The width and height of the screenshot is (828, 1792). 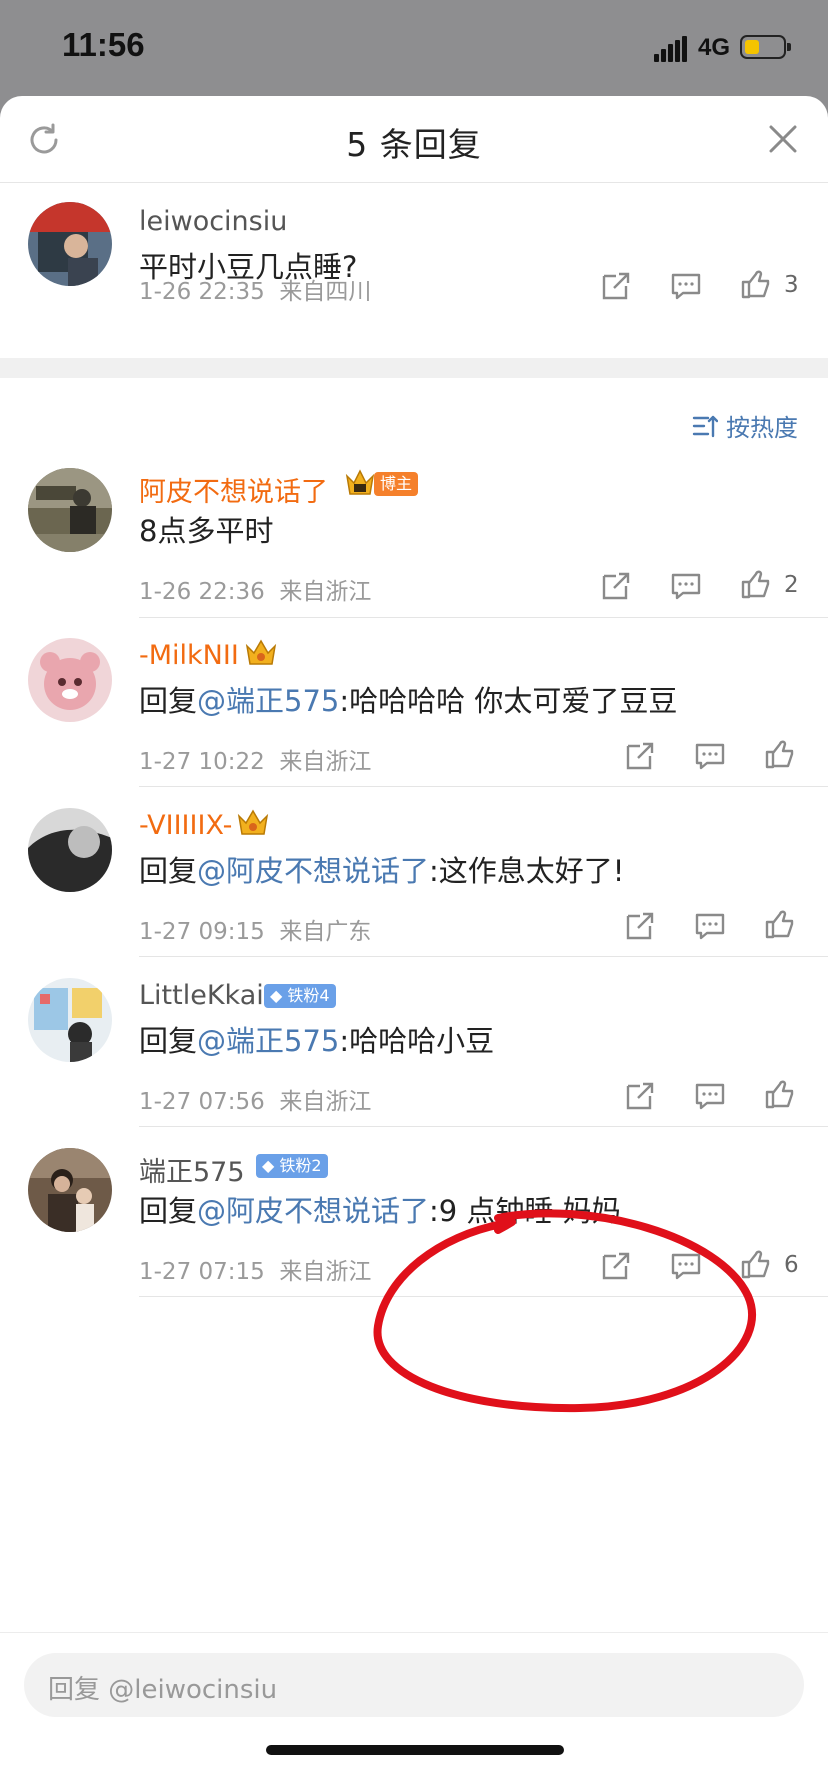 I want to click on fan-badge-label: 铁粉2, so click(x=300, y=1165).